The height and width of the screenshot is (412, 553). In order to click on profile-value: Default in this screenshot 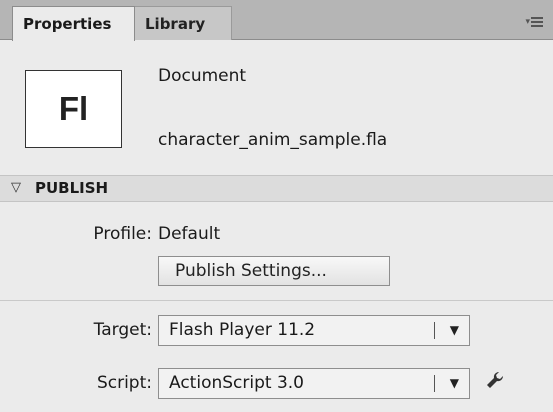, I will do `click(189, 234)`.